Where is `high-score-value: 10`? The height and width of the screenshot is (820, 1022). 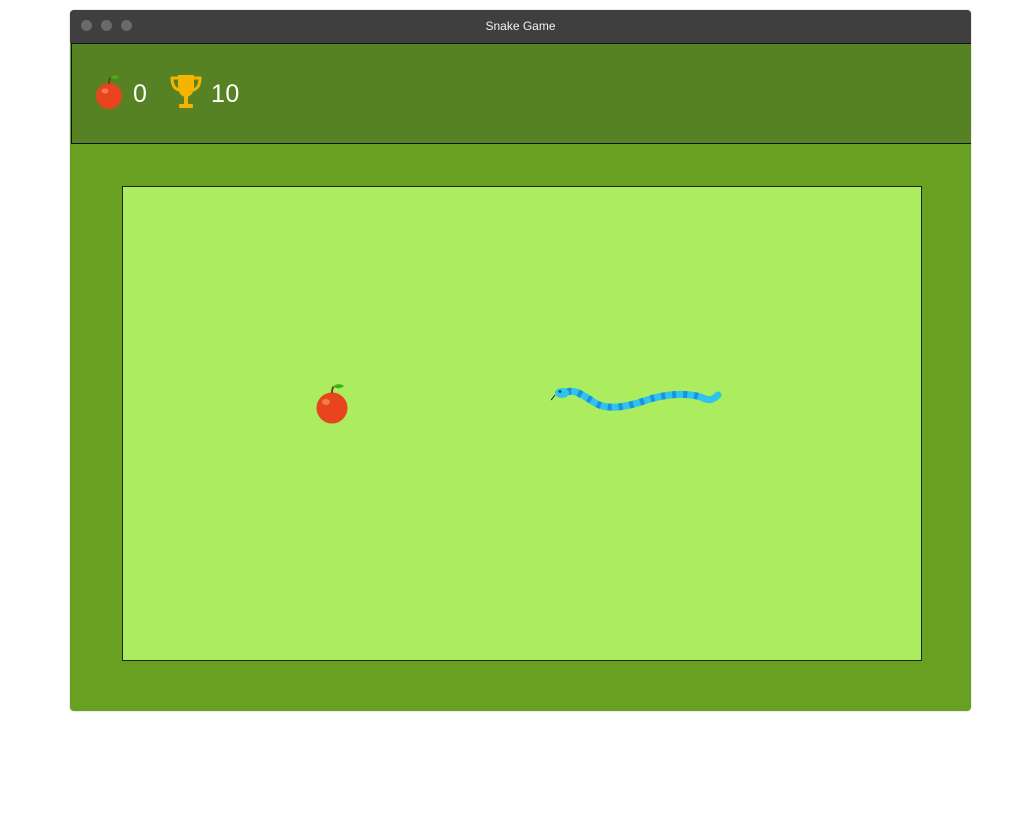
high-score-value: 10 is located at coordinates (225, 93).